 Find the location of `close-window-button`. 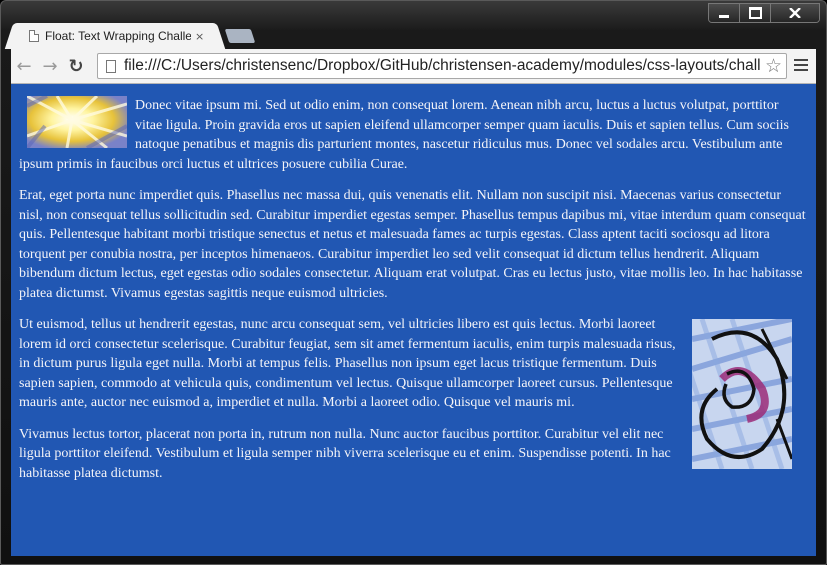

close-window-button is located at coordinates (795, 13).